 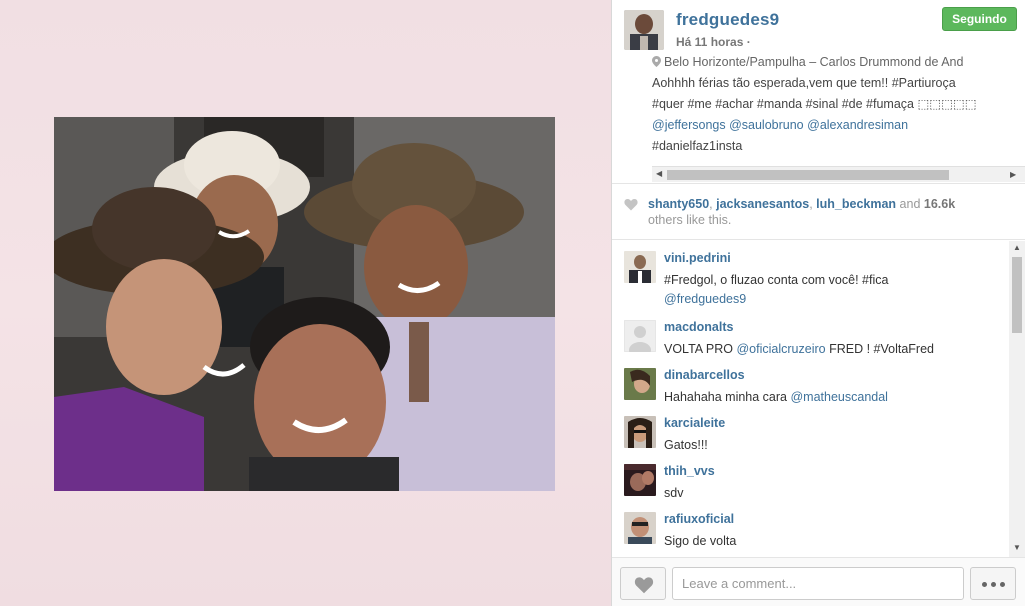 I want to click on comments-vertical-scrollbar: ▲ ▼, so click(x=1017, y=399).